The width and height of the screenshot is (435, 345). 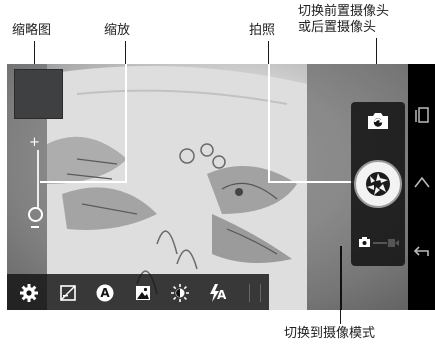 What do you see at coordinates (35, 214) in the screenshot?
I see `zoom-slider-handle` at bounding box center [35, 214].